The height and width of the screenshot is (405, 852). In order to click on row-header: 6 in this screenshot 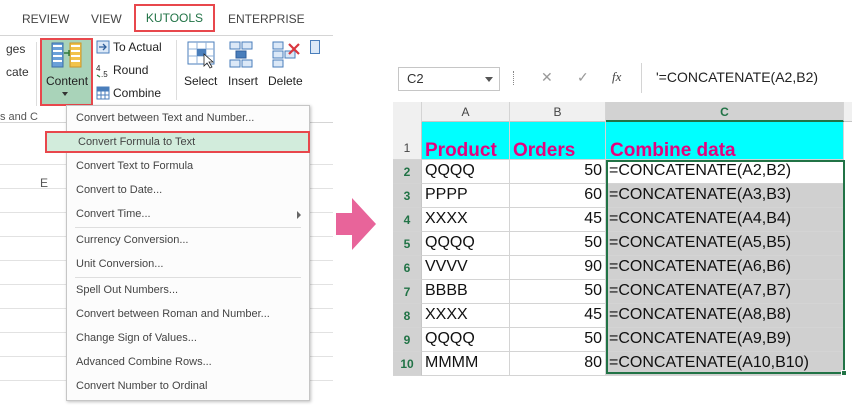, I will do `click(407, 268)`.